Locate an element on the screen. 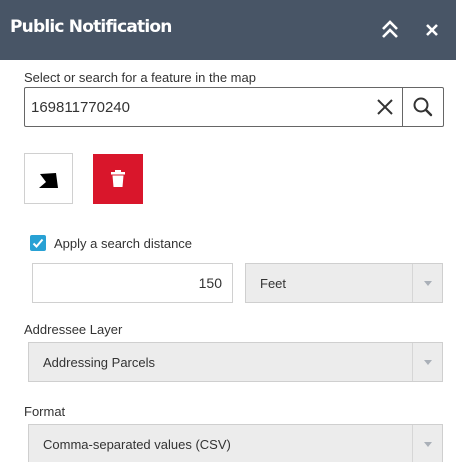 The width and height of the screenshot is (456, 462). search-button is located at coordinates (423, 107).